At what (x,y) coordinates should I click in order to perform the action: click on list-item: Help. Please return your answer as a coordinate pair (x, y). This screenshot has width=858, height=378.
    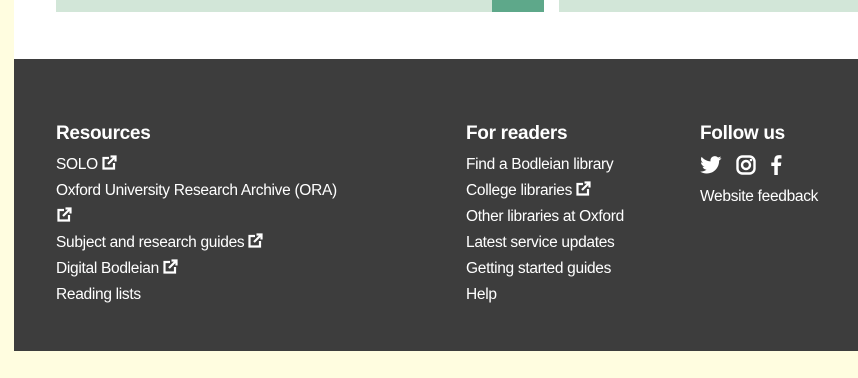
    Looking at the image, I should click on (576, 295).